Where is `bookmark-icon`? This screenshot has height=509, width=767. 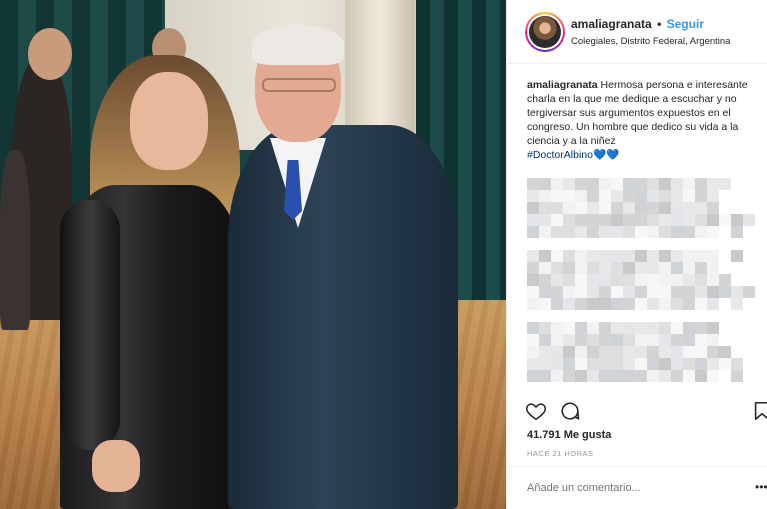
bookmark-icon is located at coordinates (759, 411).